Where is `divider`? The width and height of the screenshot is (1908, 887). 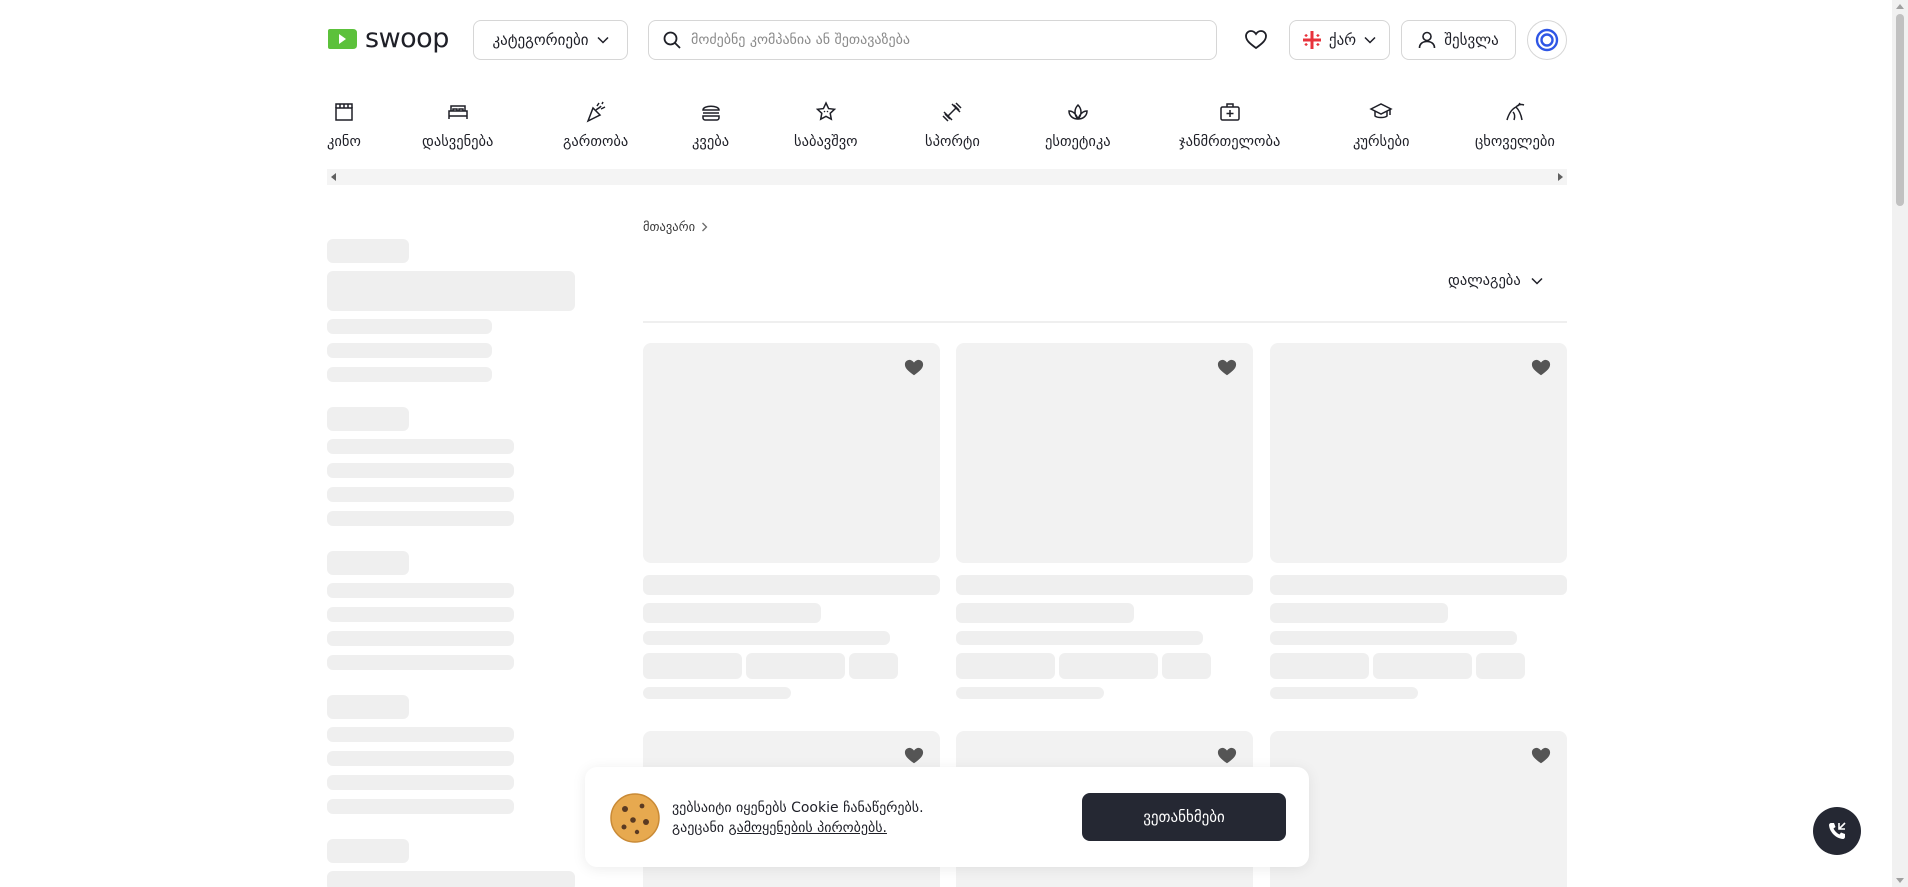 divider is located at coordinates (1105, 322).